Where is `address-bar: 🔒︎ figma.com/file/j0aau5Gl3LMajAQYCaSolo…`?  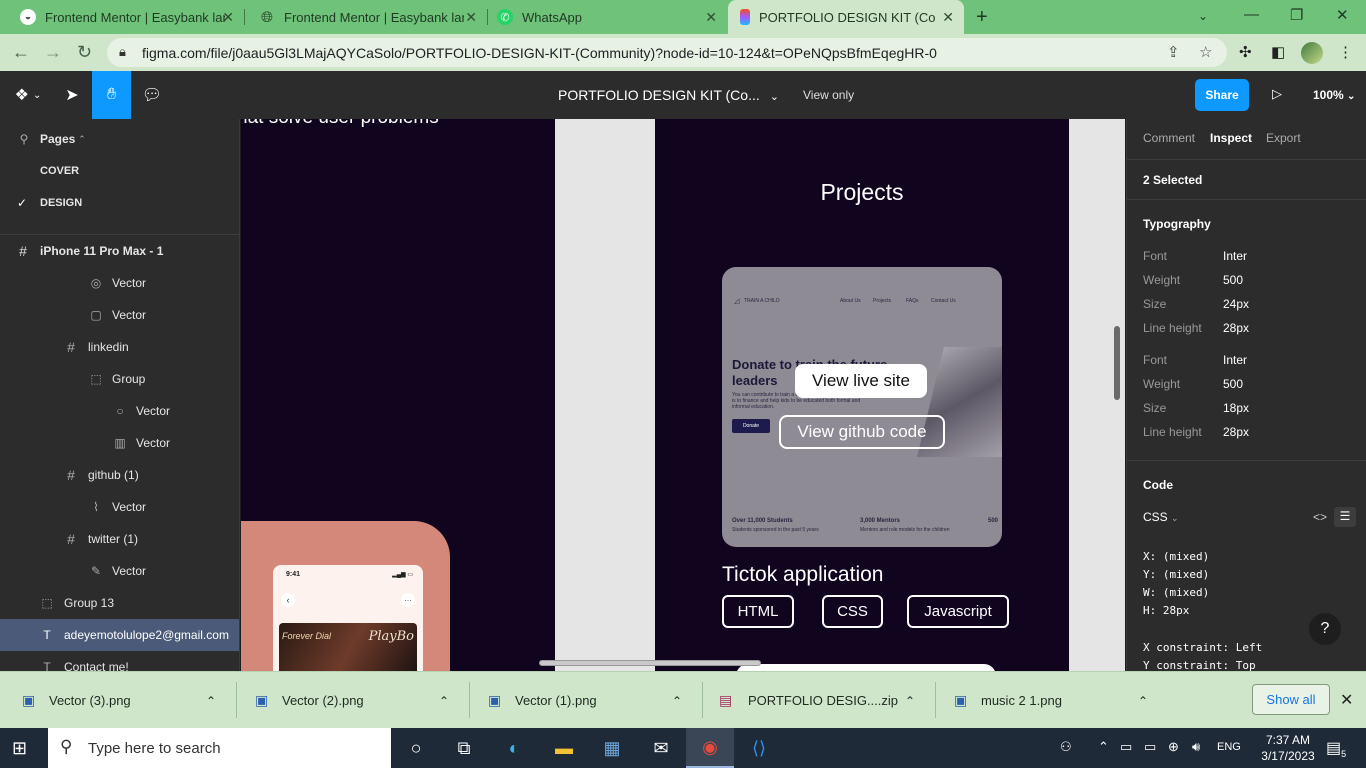
address-bar: 🔒︎ figma.com/file/j0aau5Gl3LMajAQYCaSolo… is located at coordinates (667, 52).